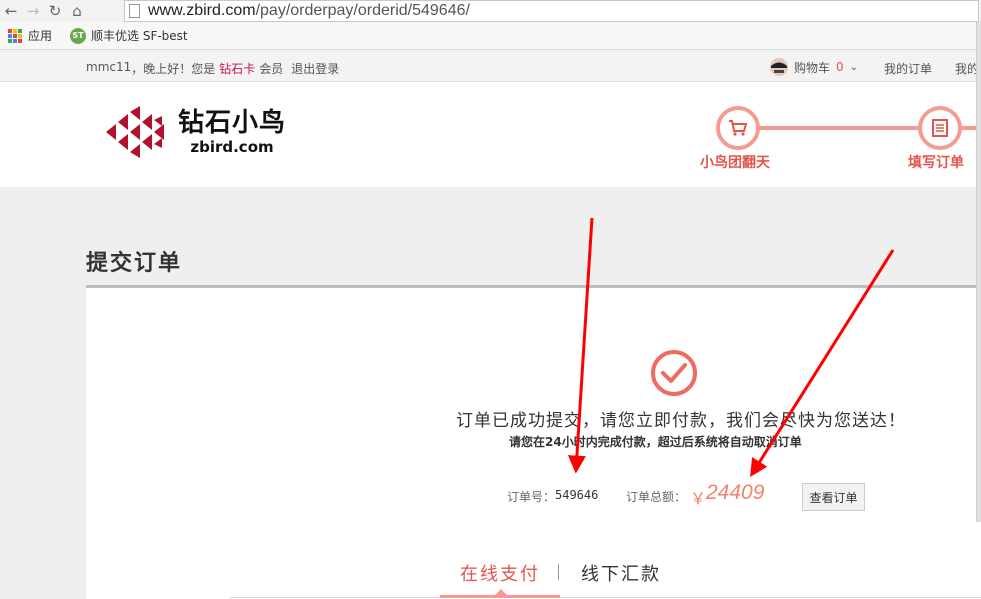  Describe the element at coordinates (173, 69) in the screenshot. I see `greeting-text: ，晚上好！您是` at that location.